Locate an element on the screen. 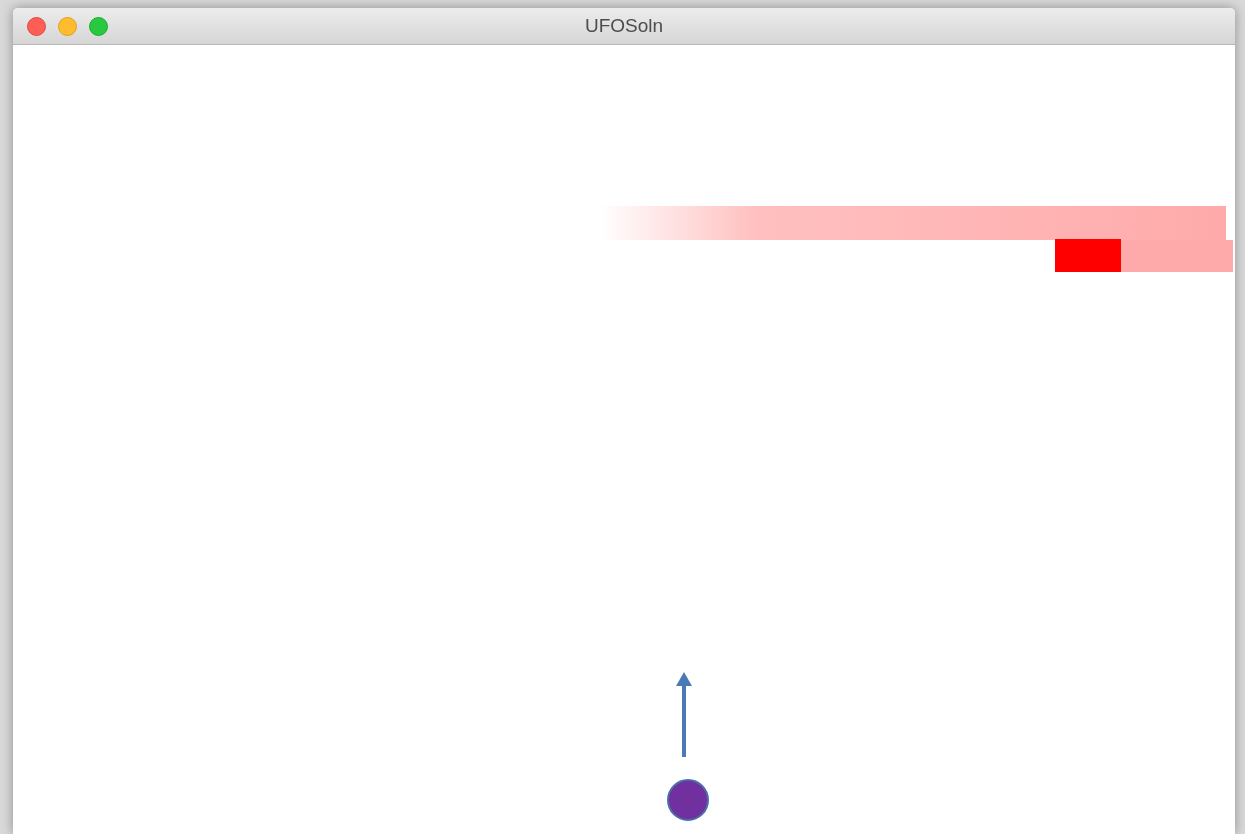 The height and width of the screenshot is (834, 1245). window-title: UFOSoln is located at coordinates (624, 25).